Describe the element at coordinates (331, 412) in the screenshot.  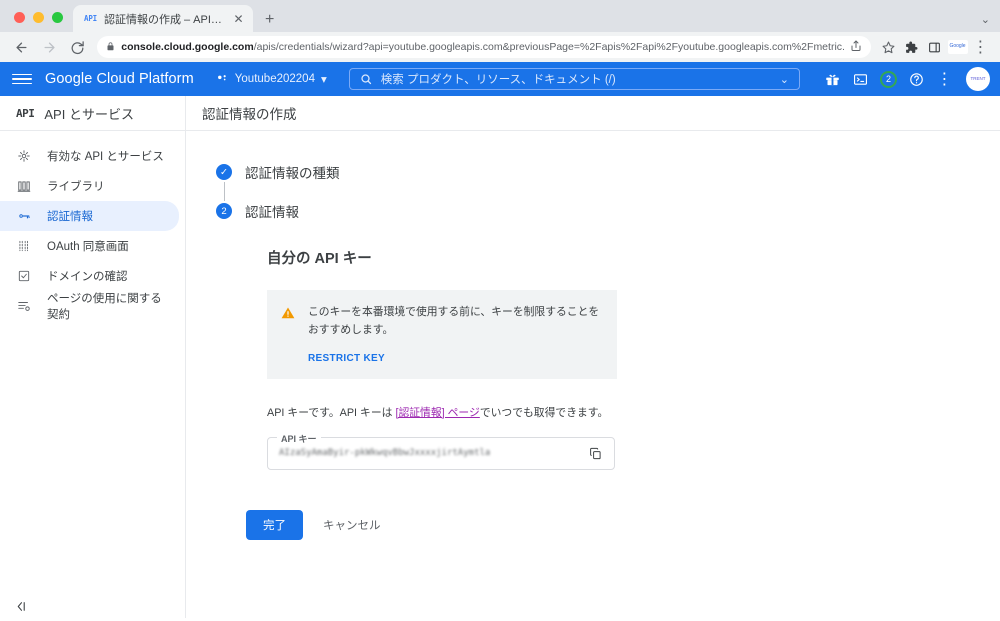
I see `description-prefix: API キーです。API キーは` at that location.